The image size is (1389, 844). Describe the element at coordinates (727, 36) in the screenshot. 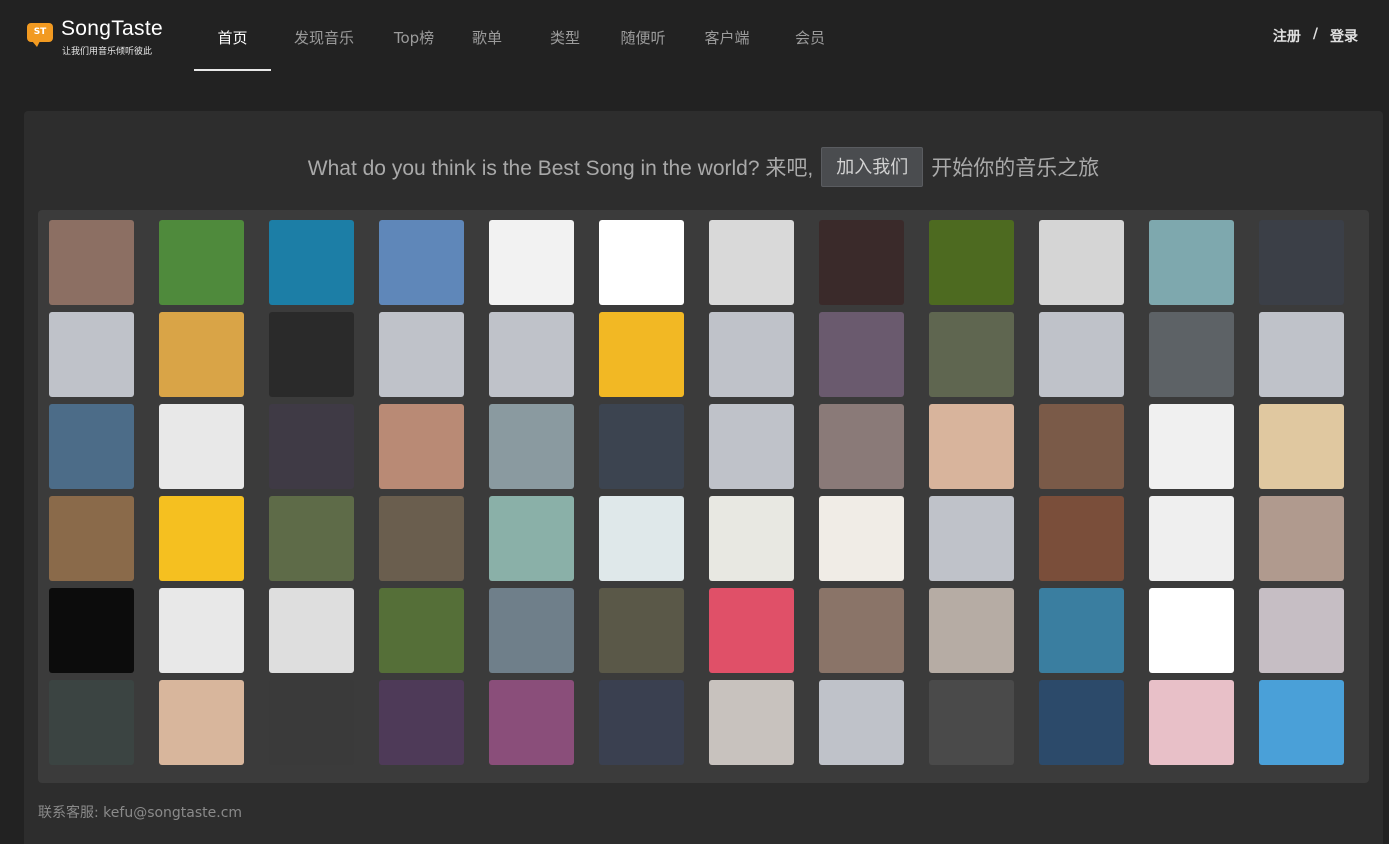

I see `nav-client: 客户端` at that location.